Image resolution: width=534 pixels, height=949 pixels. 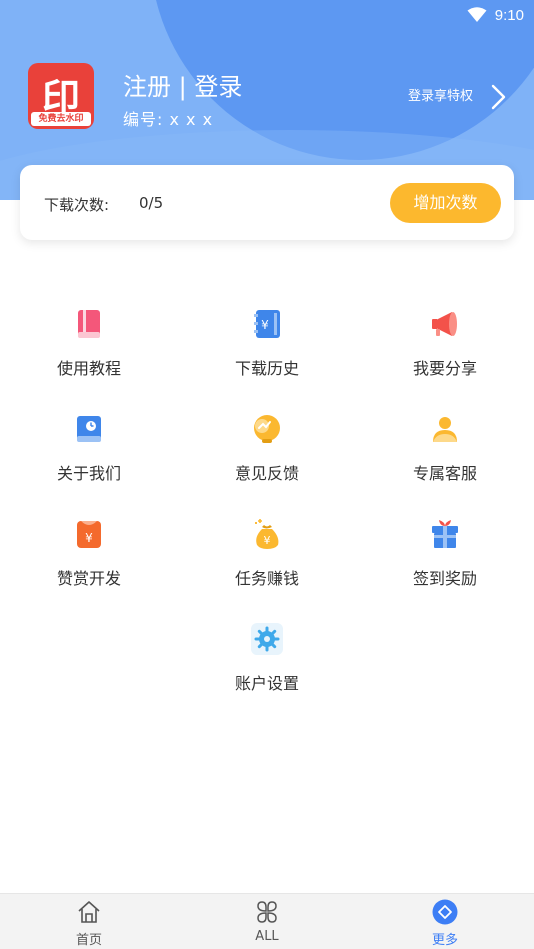 What do you see at coordinates (168, 119) in the screenshot?
I see `user-id-text: 编号: x x x` at bounding box center [168, 119].